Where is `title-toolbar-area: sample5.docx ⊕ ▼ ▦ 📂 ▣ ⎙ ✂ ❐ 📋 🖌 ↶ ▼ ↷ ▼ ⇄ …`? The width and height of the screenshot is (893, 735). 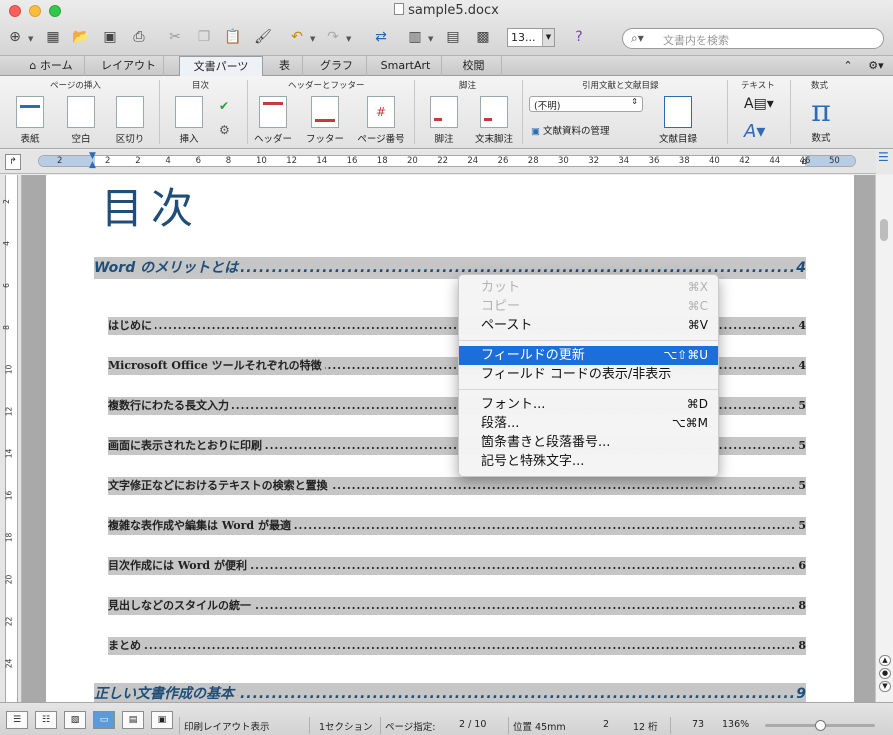
title-toolbar-area: sample5.docx ⊕ ▼ ▦ 📂 ▣ ⎙ ✂ ❐ 📋 🖌 ↶ ▼ ↷ ▼ ⇄ … is located at coordinates (446, 28).